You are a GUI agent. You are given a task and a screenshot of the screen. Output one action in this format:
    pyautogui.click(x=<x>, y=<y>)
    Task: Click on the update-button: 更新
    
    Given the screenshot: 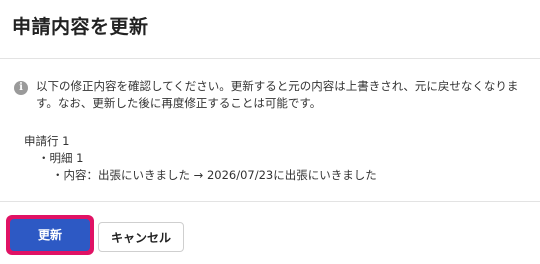 What is the action you would take?
    pyautogui.click(x=50, y=235)
    